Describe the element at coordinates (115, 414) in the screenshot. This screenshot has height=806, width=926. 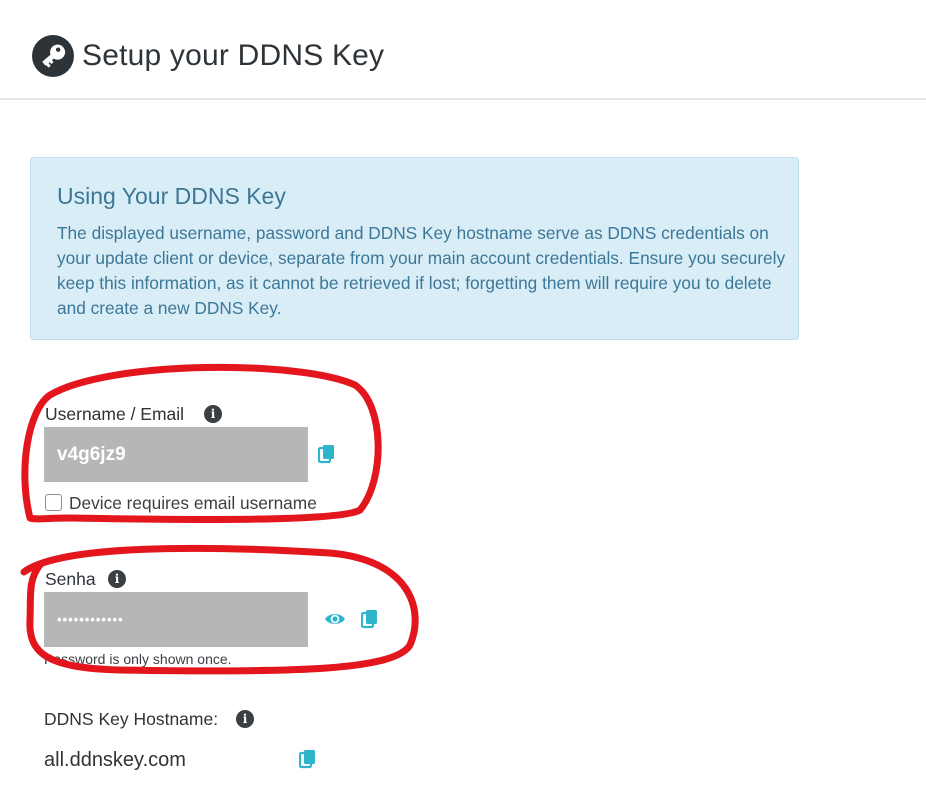
I see `username-label: Username / Email` at that location.